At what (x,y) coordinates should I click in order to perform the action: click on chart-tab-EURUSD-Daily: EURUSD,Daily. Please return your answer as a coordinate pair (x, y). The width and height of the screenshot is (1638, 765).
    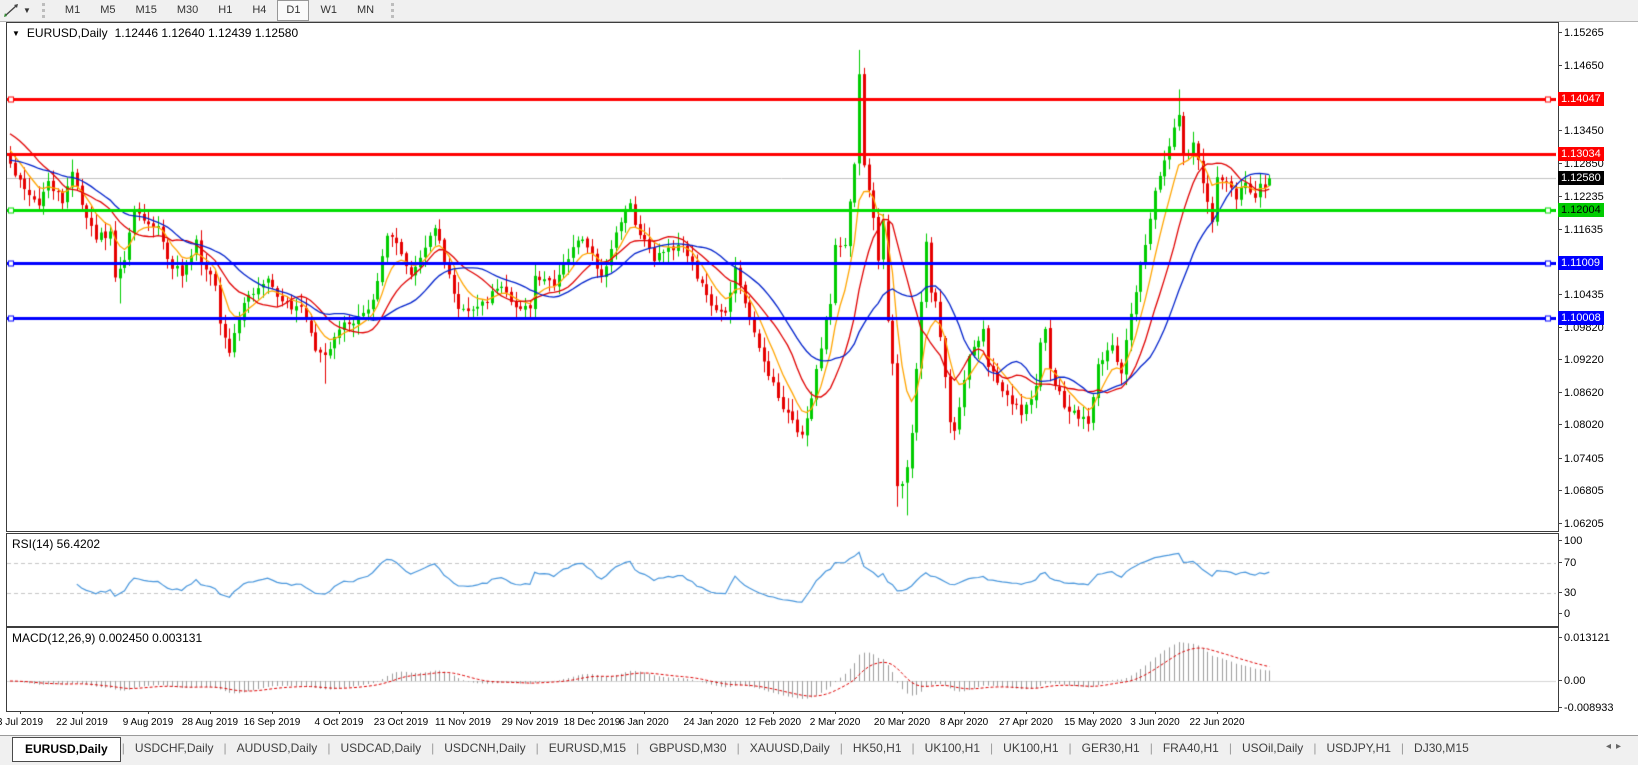
    Looking at the image, I should click on (66, 749).